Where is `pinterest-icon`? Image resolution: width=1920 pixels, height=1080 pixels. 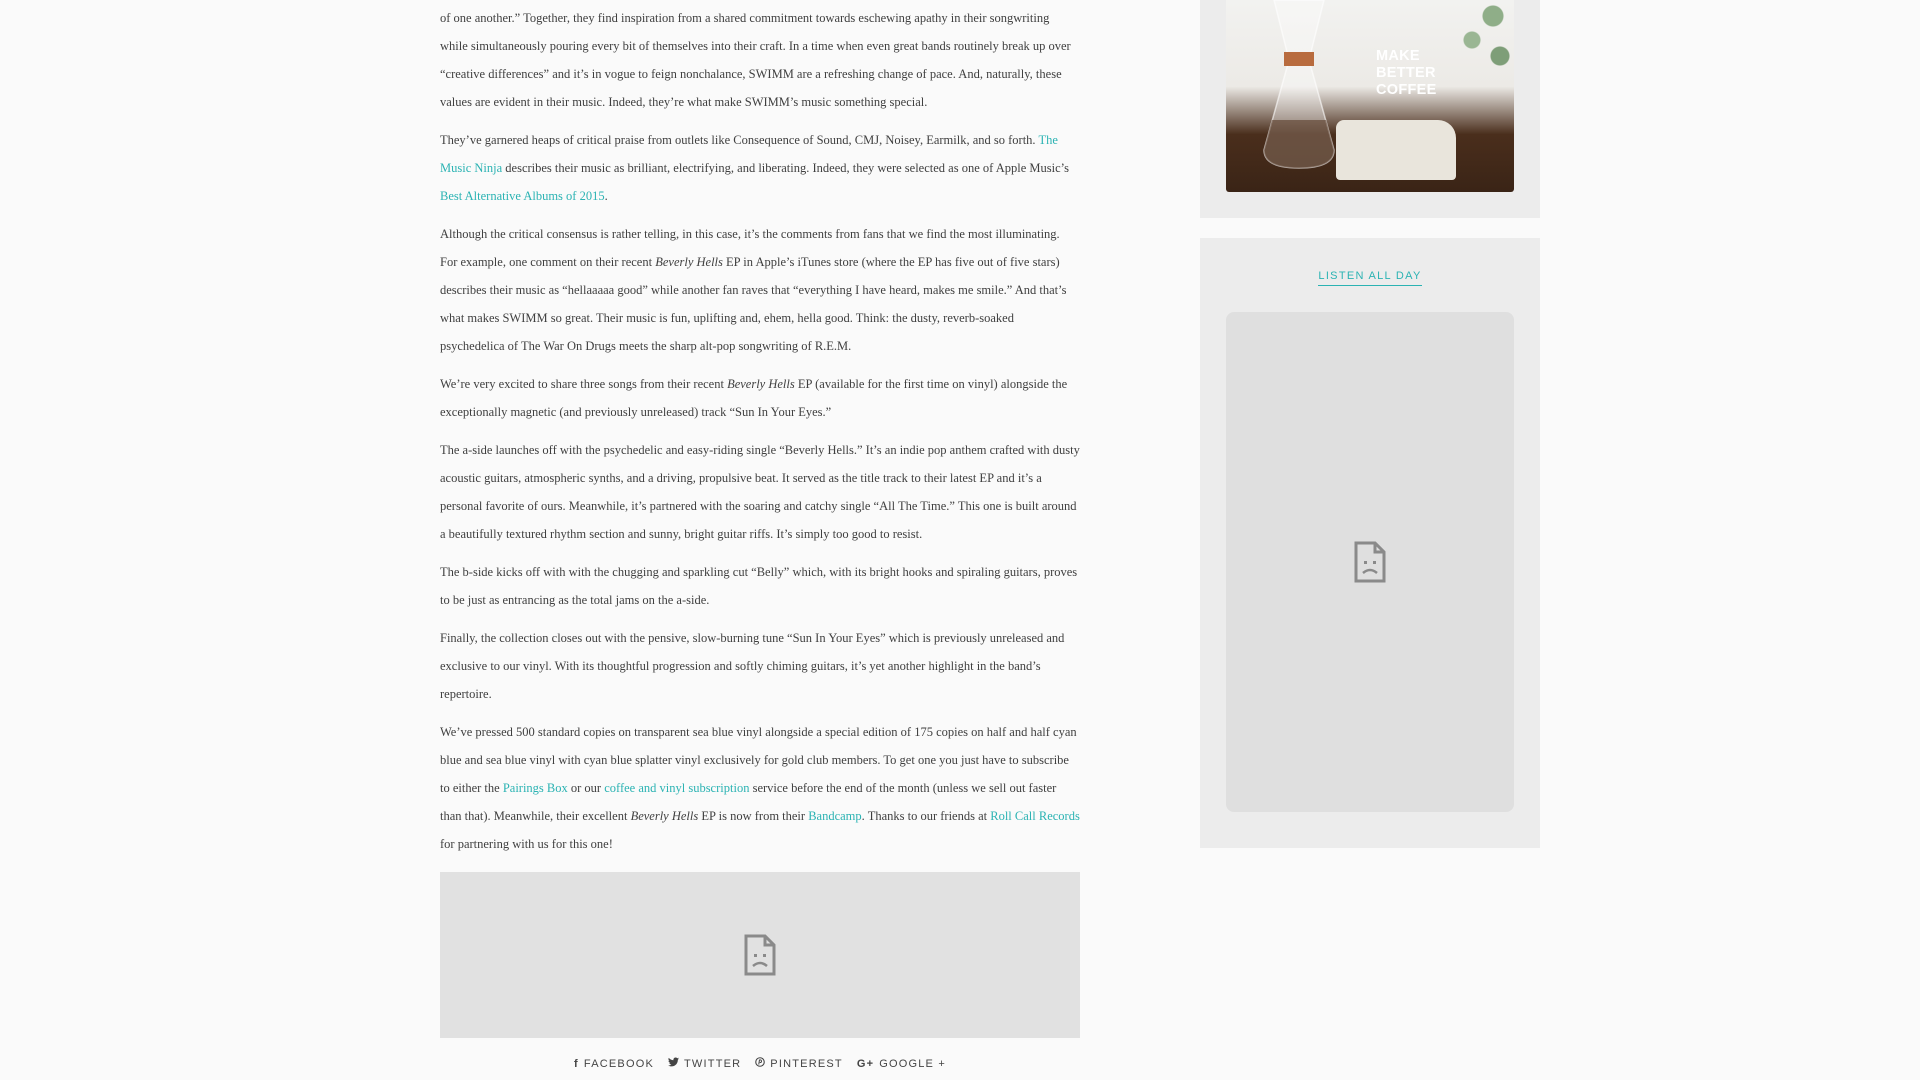
pinterest-icon is located at coordinates (760, 1063).